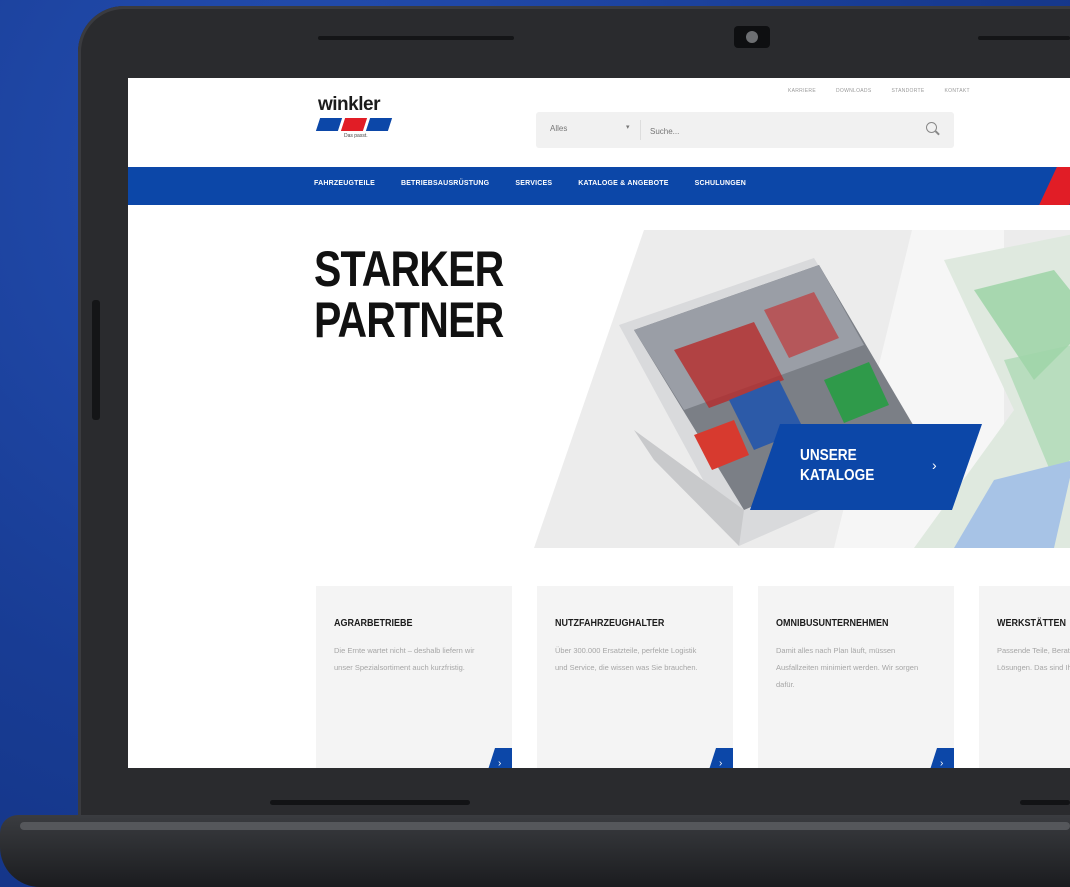  What do you see at coordinates (907, 91) in the screenshot?
I see `topnav-item-standorte: STANDORTE` at bounding box center [907, 91].